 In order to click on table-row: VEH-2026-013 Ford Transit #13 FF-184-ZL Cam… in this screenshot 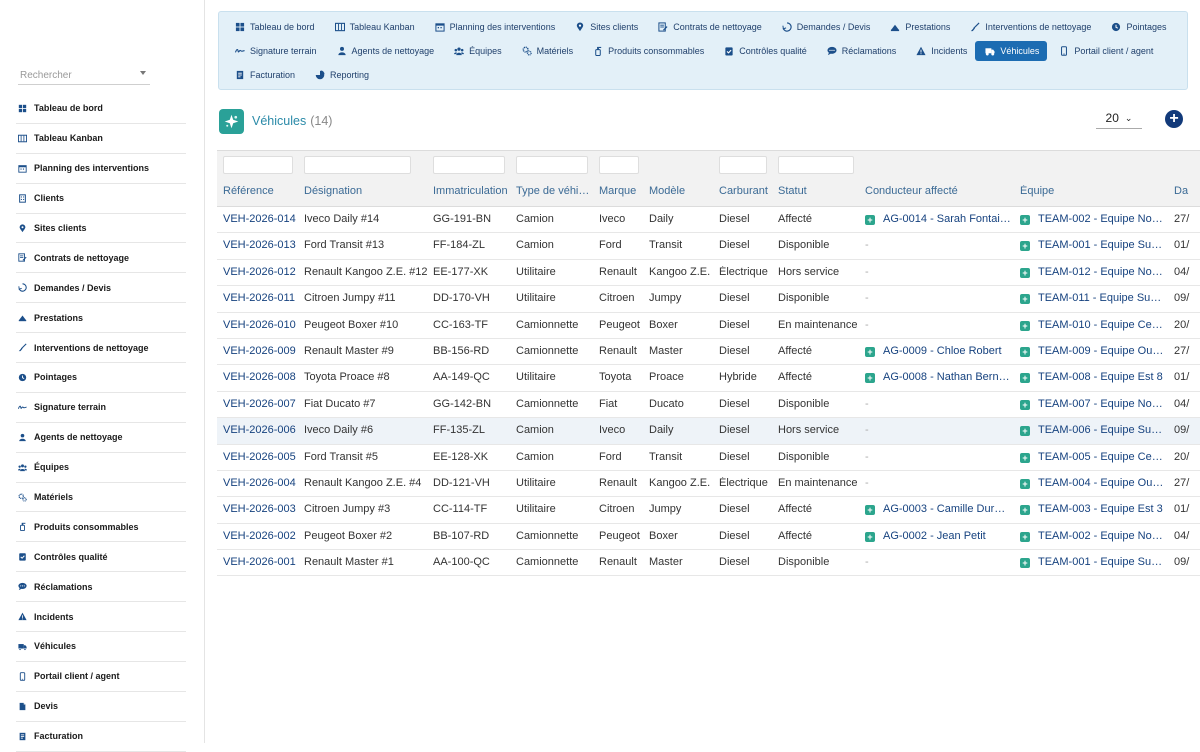, I will do `click(708, 246)`.